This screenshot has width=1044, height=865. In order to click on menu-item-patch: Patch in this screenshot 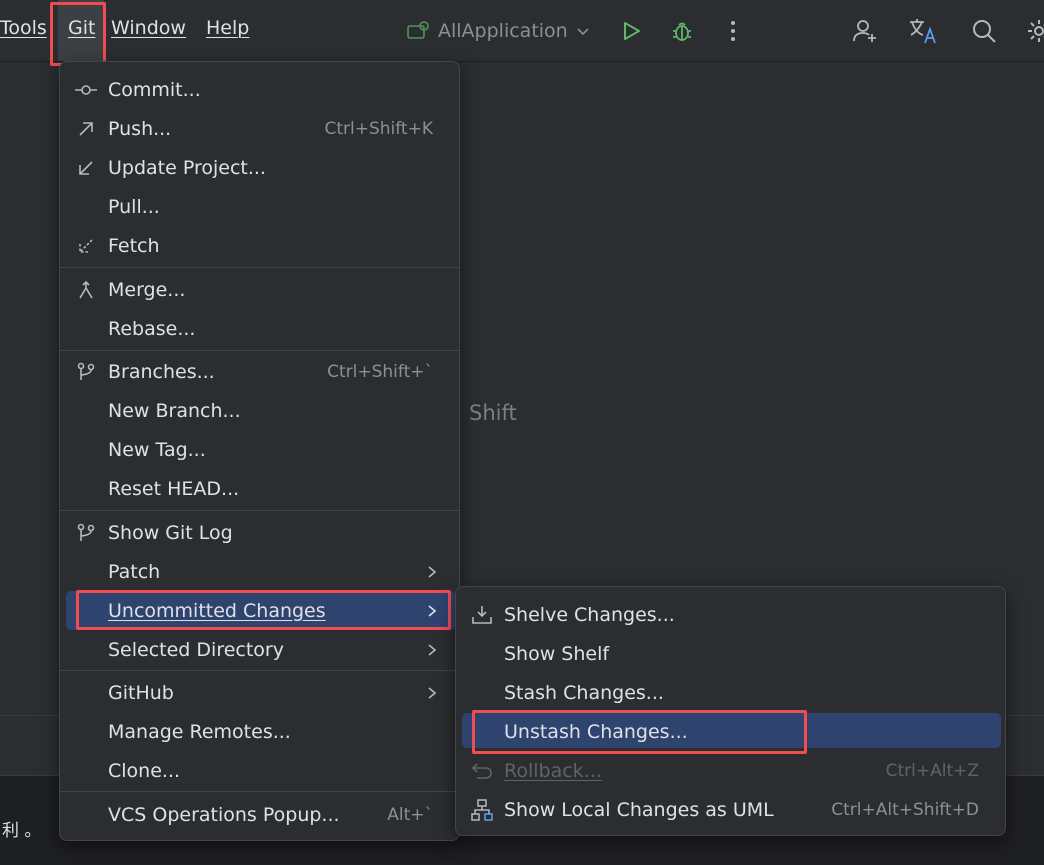, I will do `click(259, 571)`.